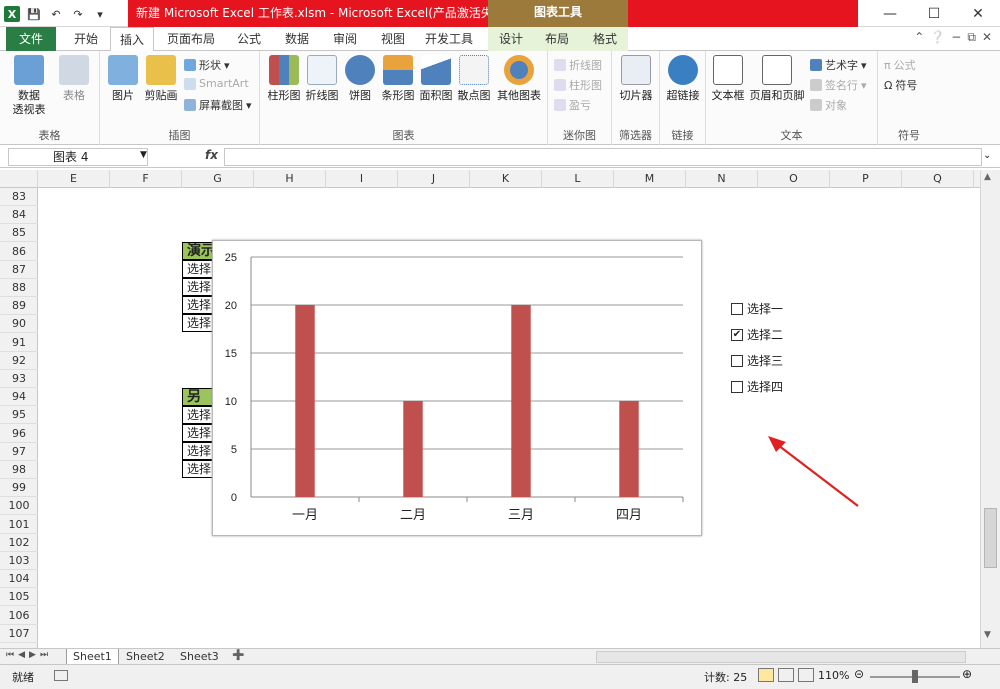 The width and height of the screenshot is (1000, 689). What do you see at coordinates (990, 538) in the screenshot?
I see `scroll-thumb` at bounding box center [990, 538].